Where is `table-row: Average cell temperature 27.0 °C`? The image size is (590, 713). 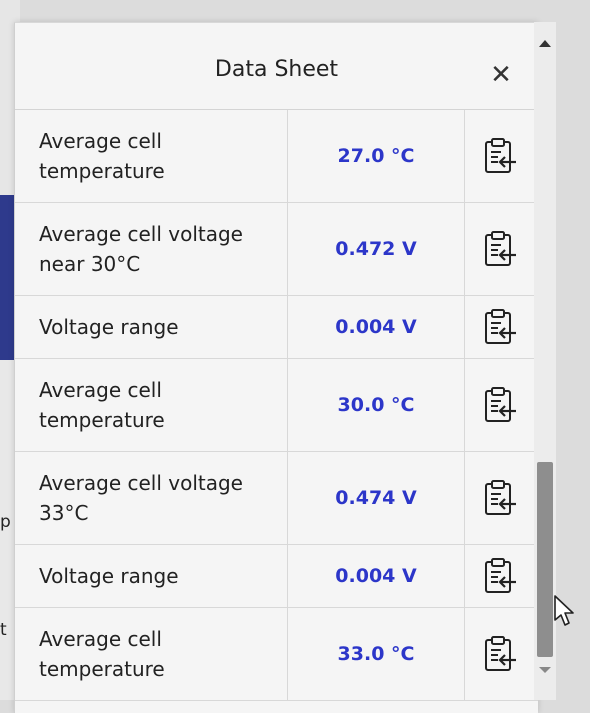
table-row: Average cell temperature 27.0 °C is located at coordinates (276, 156).